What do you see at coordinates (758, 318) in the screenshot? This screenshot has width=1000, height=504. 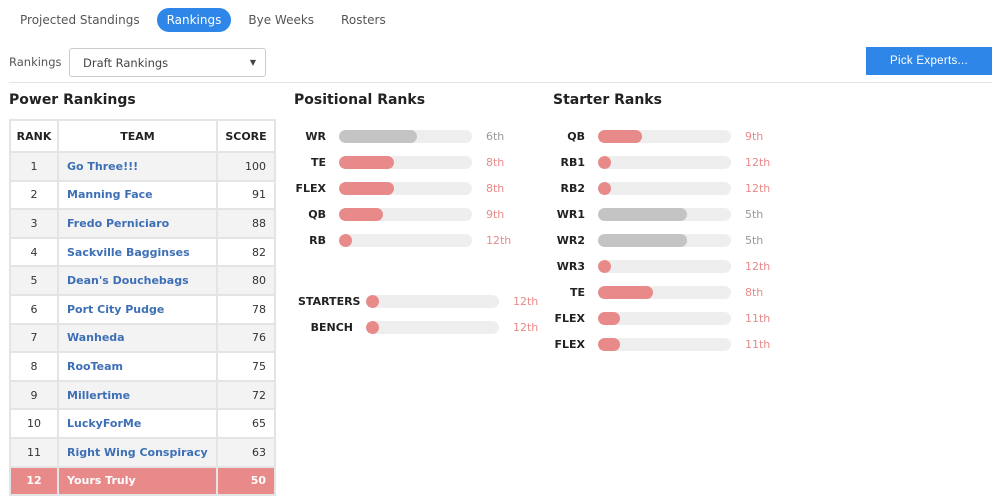 I see `rank-text: 11th` at bounding box center [758, 318].